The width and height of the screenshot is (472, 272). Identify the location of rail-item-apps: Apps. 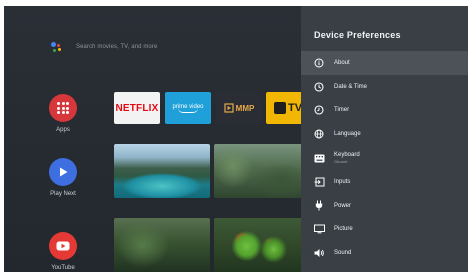
(63, 113).